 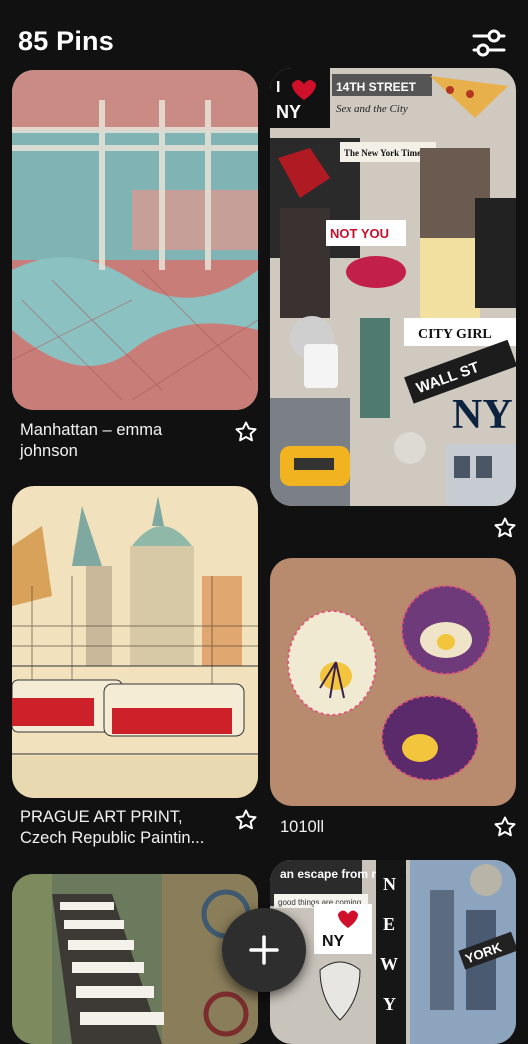 I want to click on header-bar: 85 Pins, so click(x=264, y=36).